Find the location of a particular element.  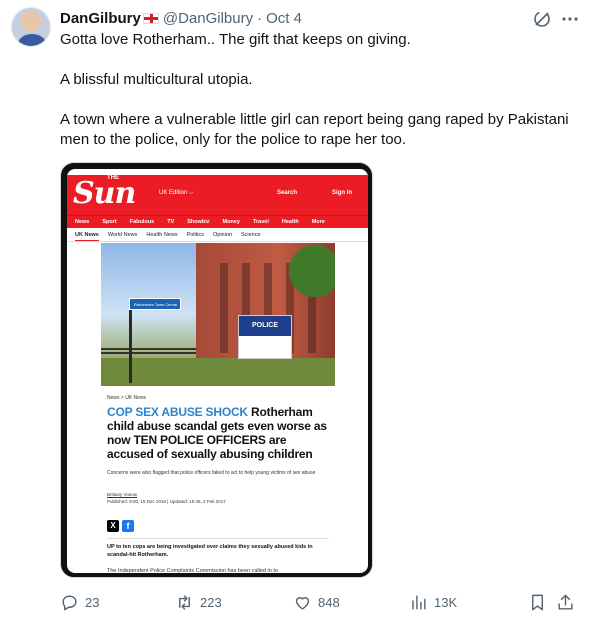

view-count: 13K is located at coordinates (446, 602).